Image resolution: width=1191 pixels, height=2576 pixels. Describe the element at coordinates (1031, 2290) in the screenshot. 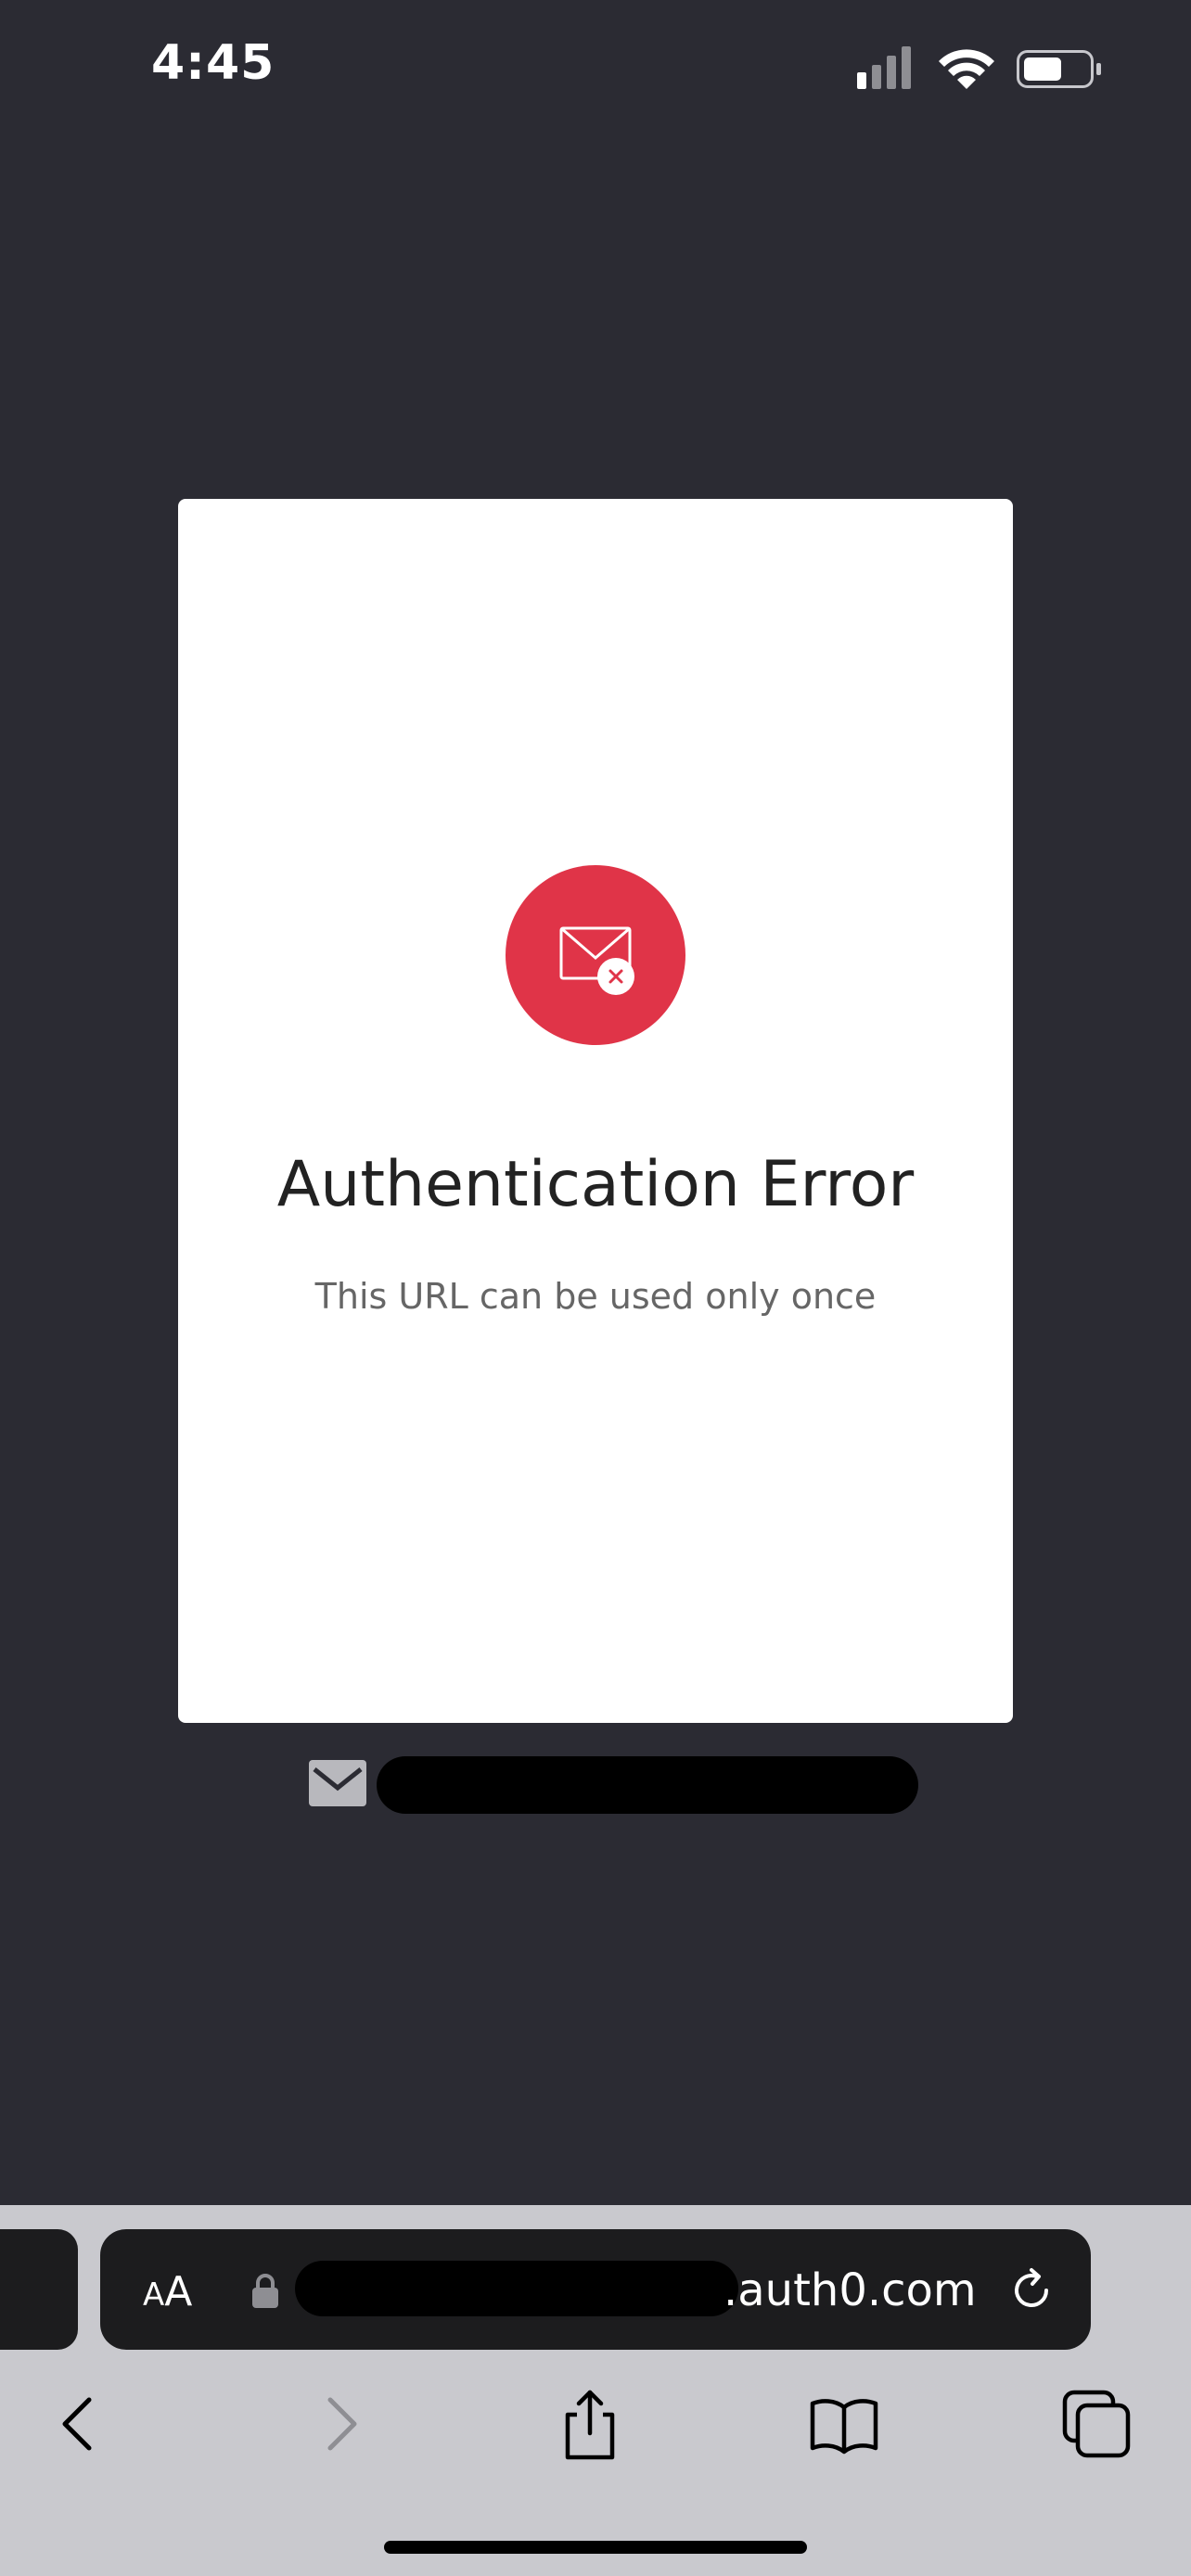

I see `reload-icon` at that location.